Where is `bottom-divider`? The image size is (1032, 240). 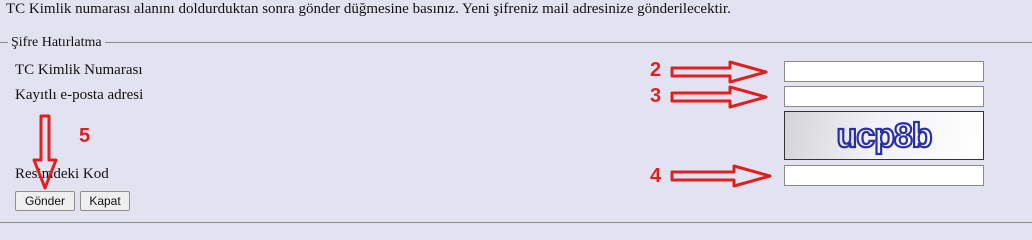
bottom-divider is located at coordinates (516, 222).